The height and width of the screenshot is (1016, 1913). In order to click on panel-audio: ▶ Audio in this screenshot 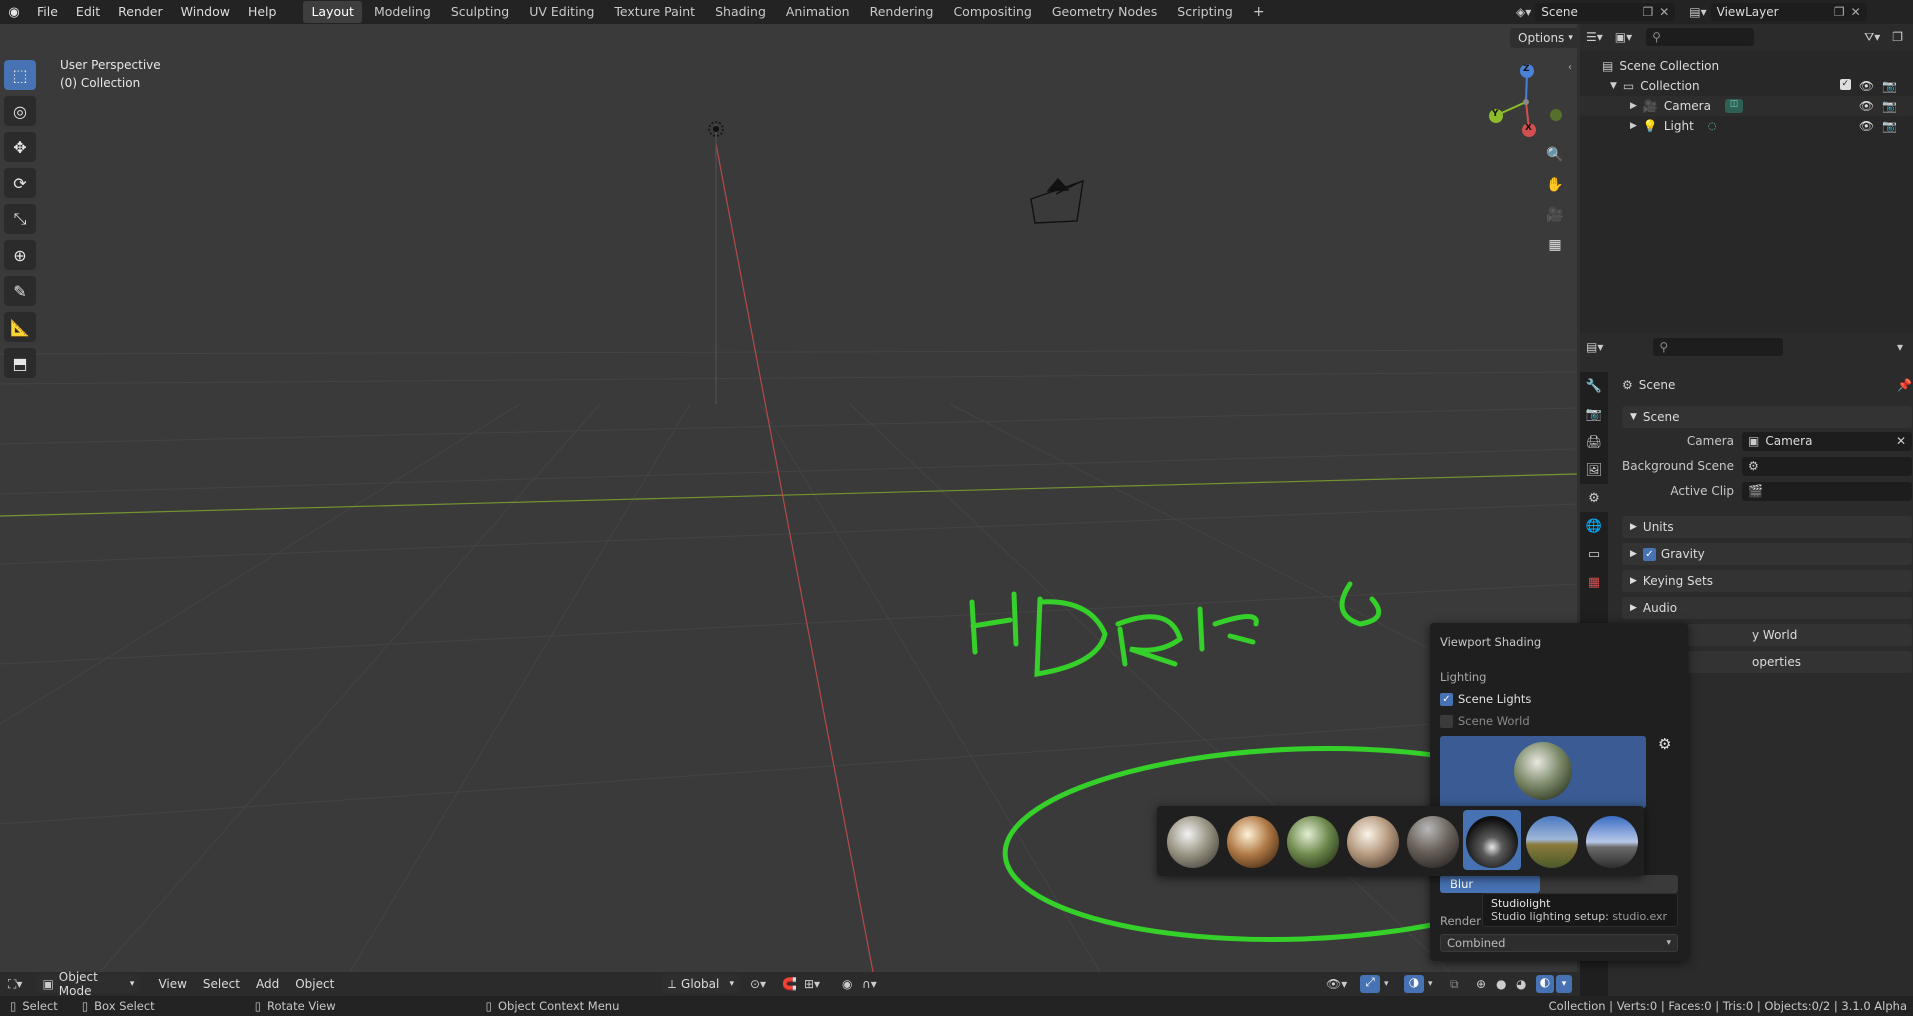, I will do `click(1767, 608)`.